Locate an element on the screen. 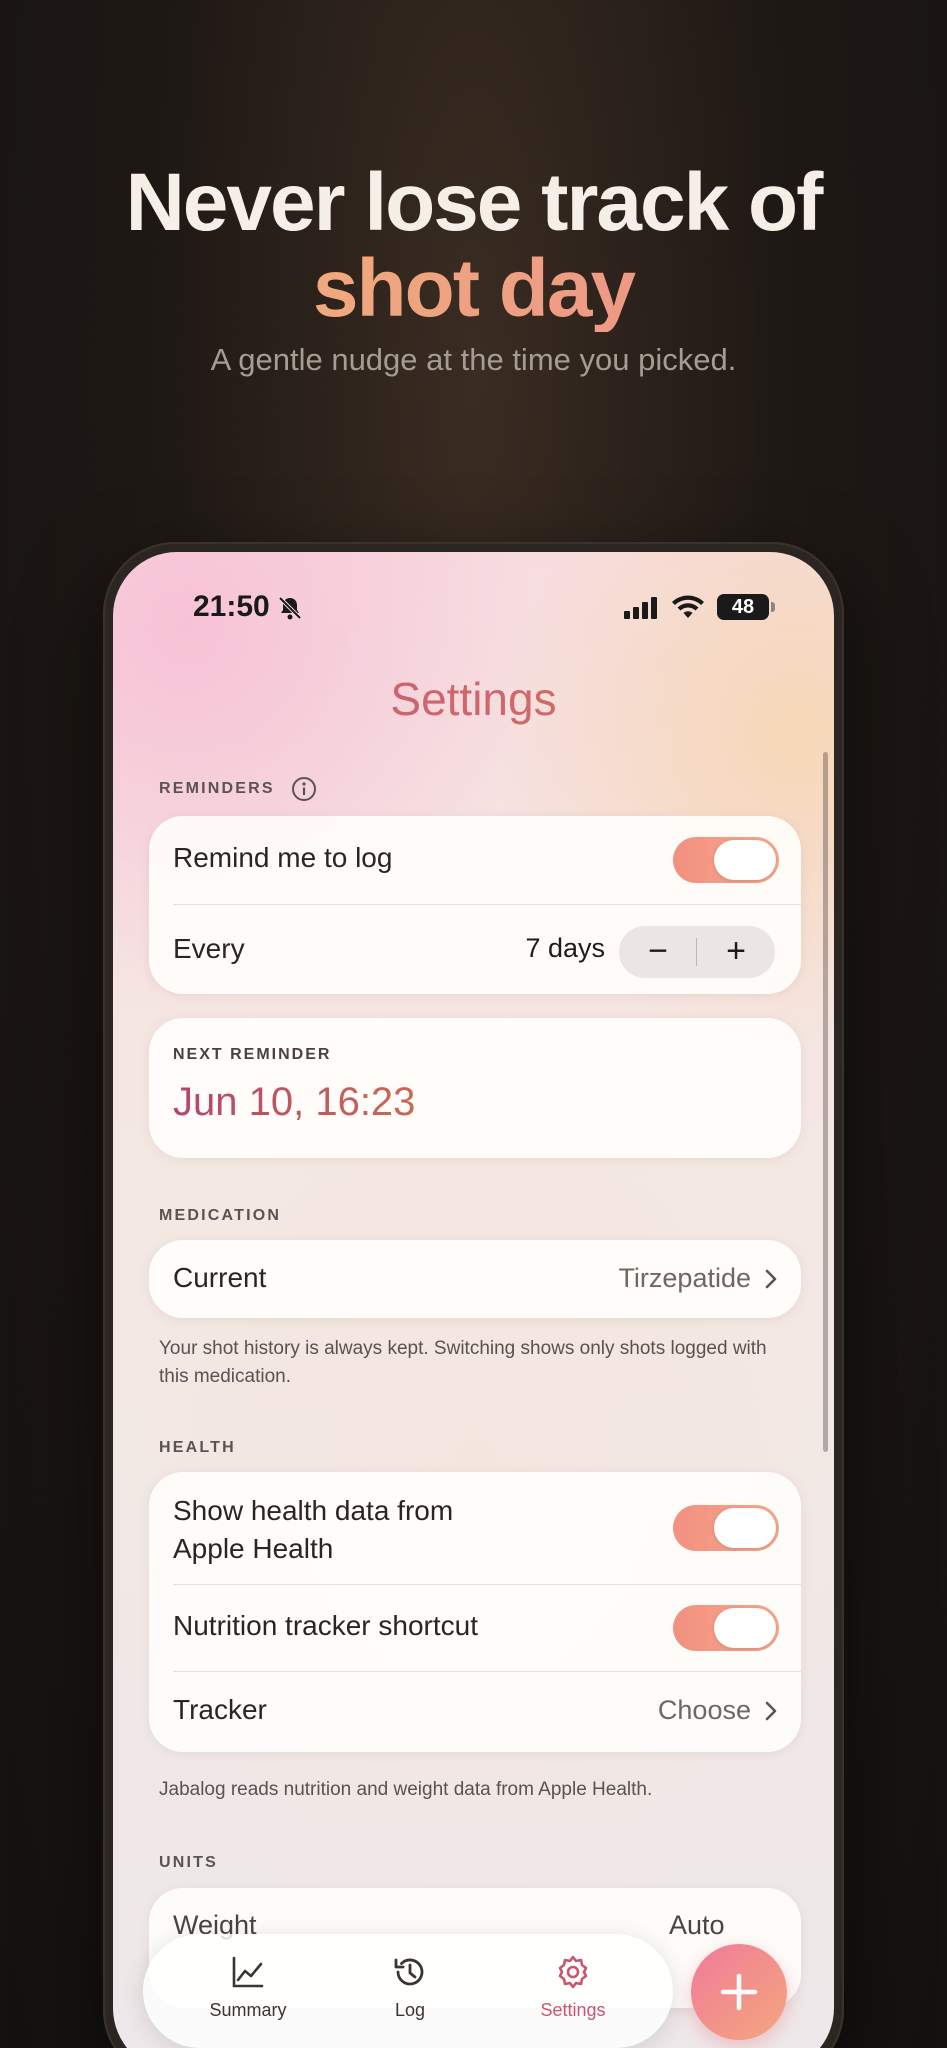  current-medication-label: Current is located at coordinates (220, 1277).